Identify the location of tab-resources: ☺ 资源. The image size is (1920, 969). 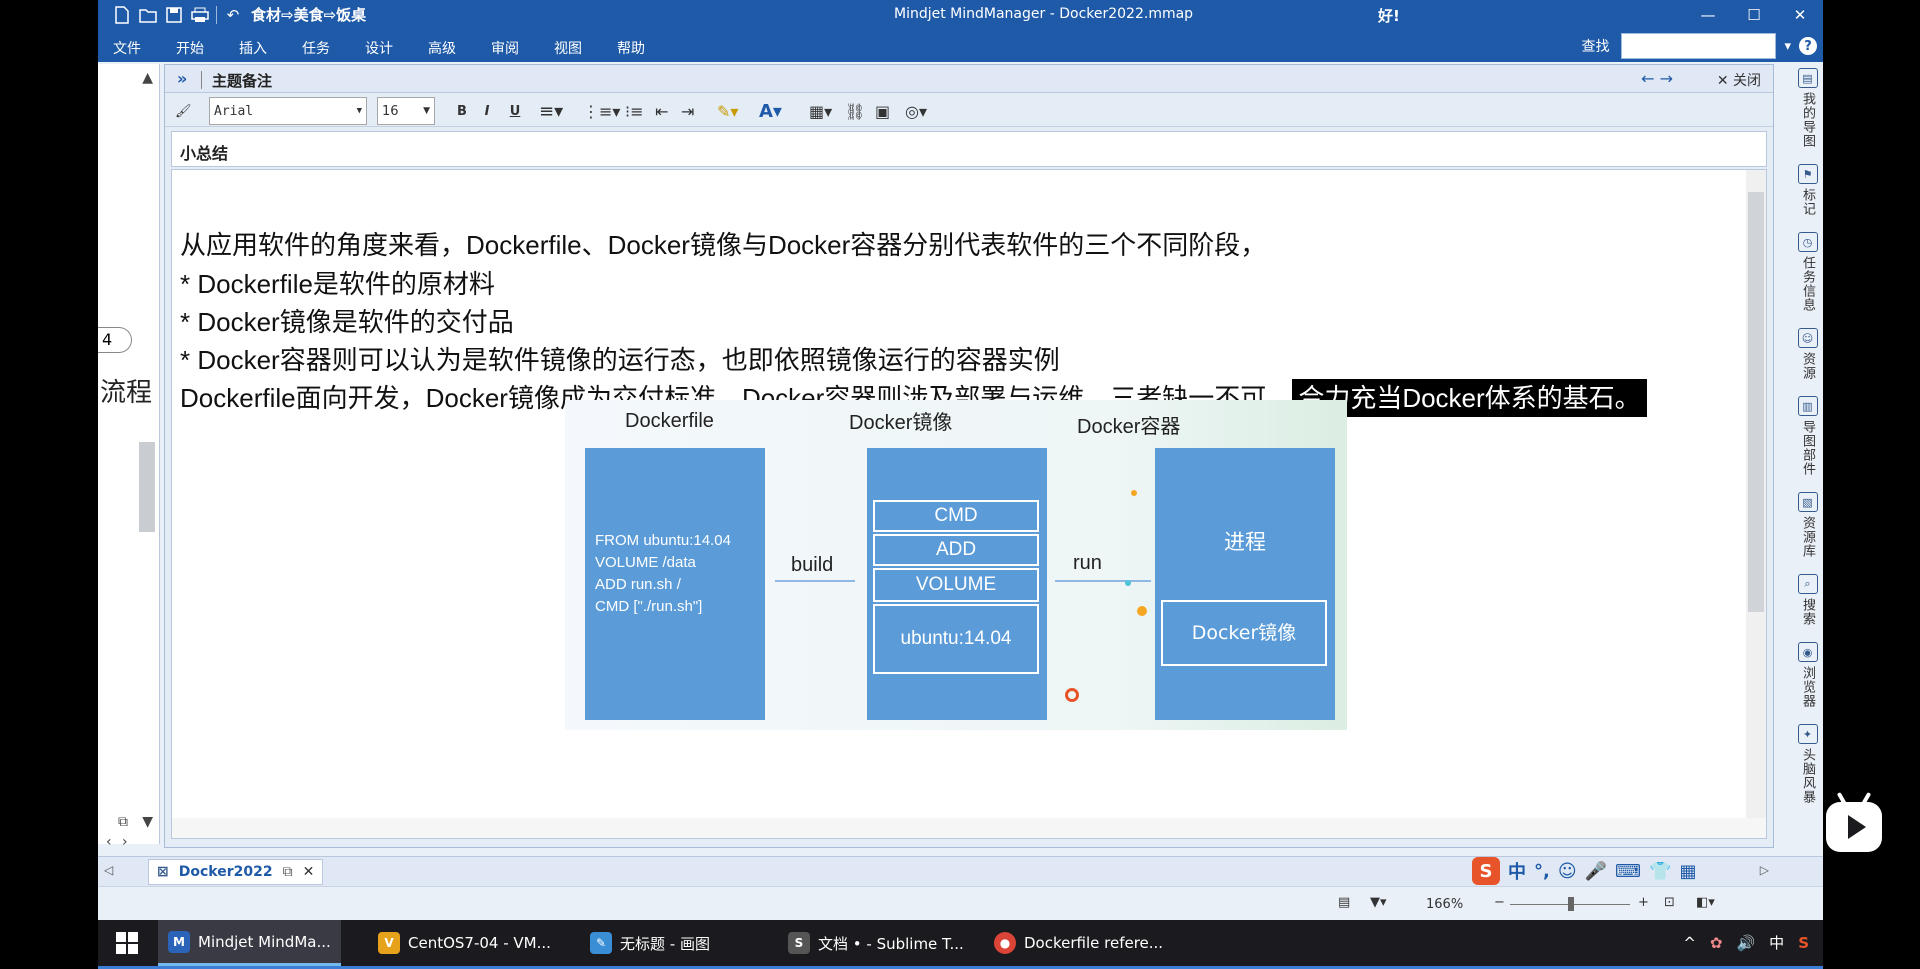
(1807, 352).